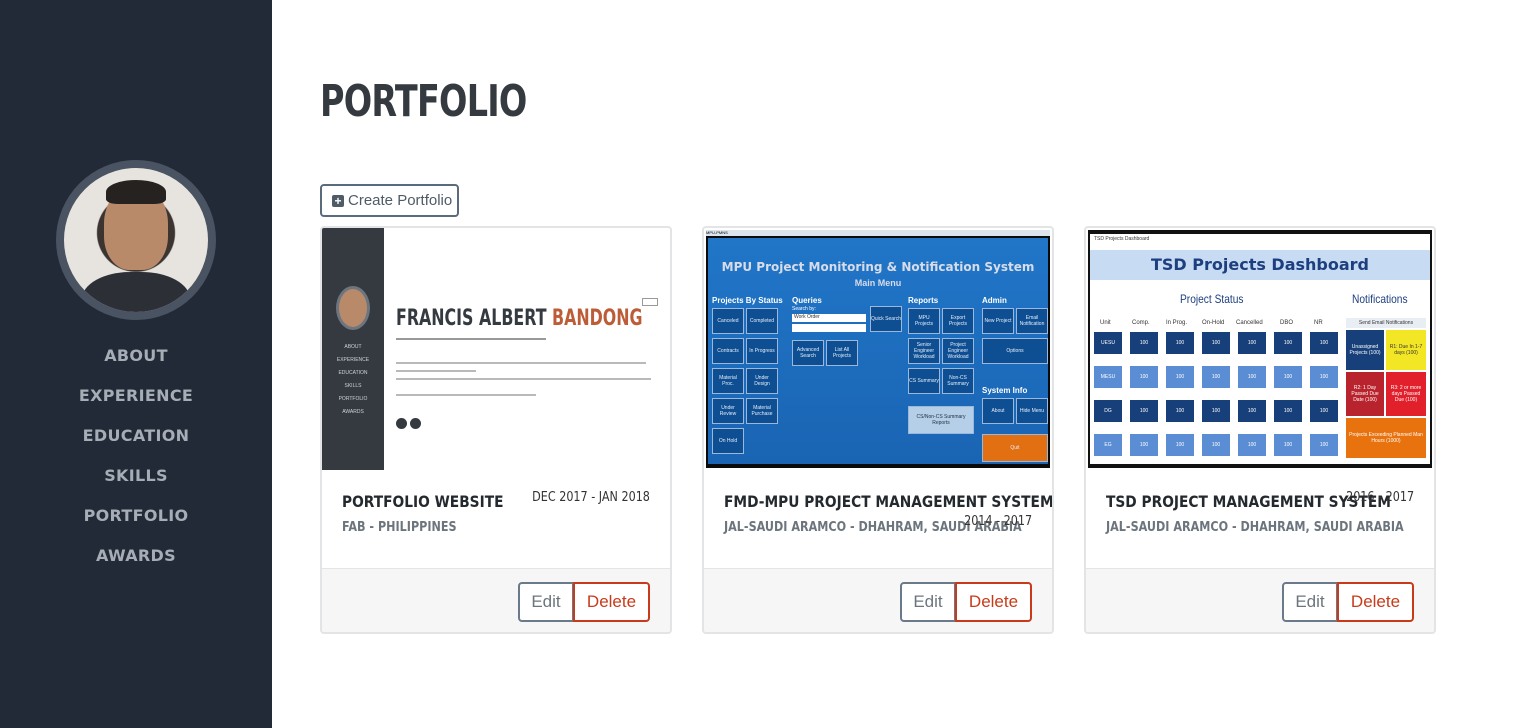  Describe the element at coordinates (136, 524) in the screenshot. I see `nav-portfolio: PORTFOLIO` at that location.